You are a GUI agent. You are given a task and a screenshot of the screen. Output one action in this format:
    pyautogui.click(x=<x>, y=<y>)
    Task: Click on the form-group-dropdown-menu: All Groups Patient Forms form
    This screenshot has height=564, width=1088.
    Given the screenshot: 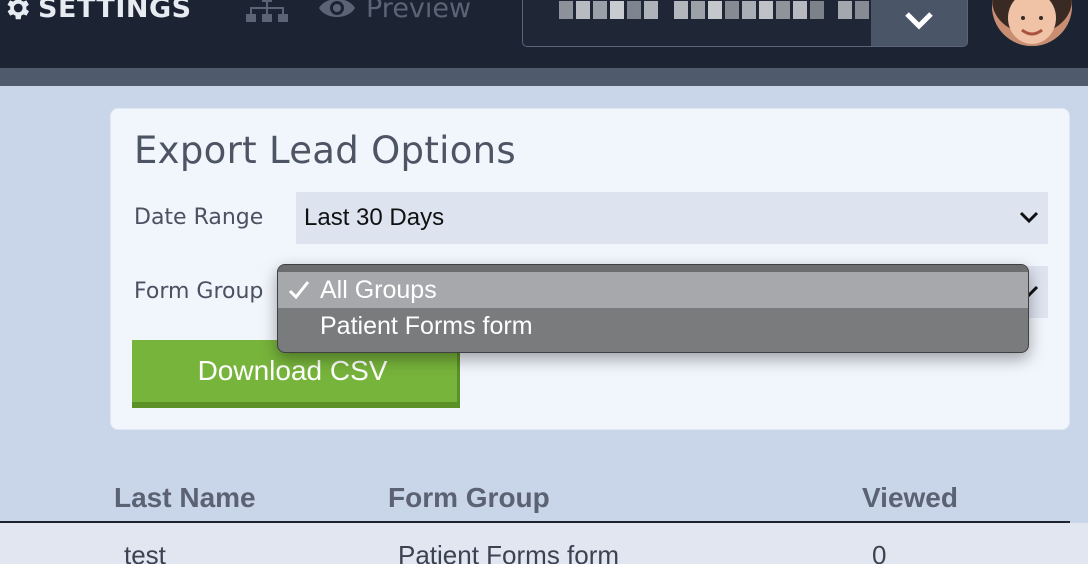 What is the action you would take?
    pyautogui.click(x=653, y=308)
    